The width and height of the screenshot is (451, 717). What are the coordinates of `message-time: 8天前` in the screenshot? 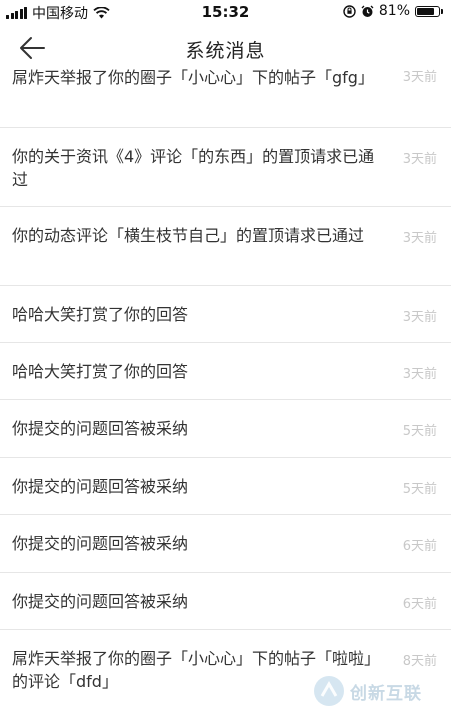 It's located at (419, 661).